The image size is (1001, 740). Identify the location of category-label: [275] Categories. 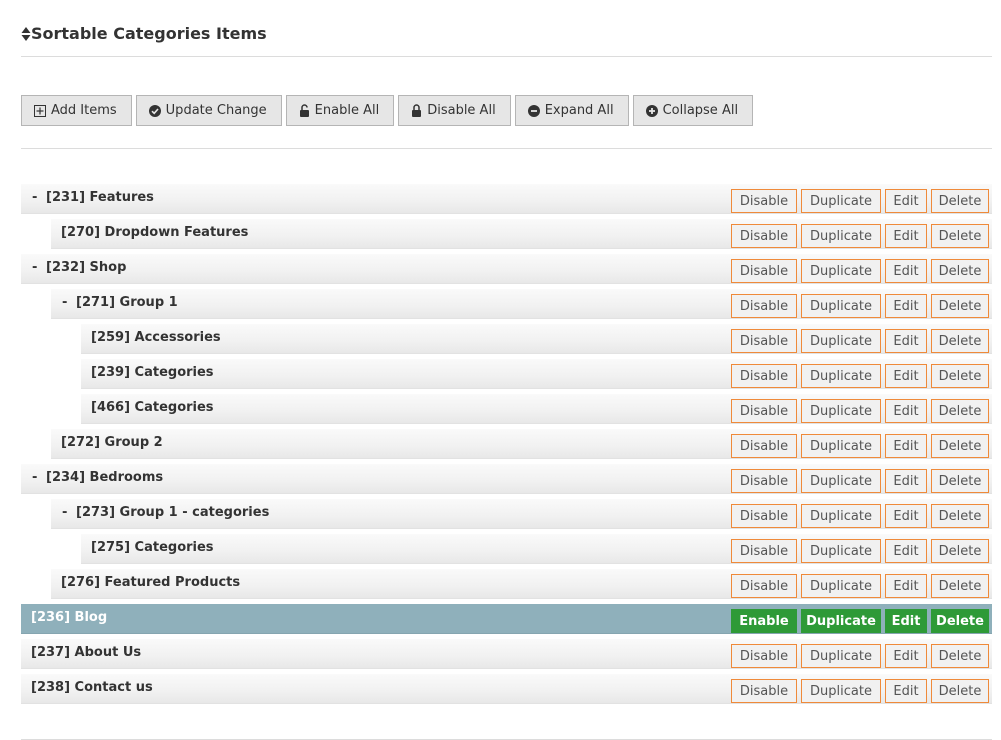
(152, 547).